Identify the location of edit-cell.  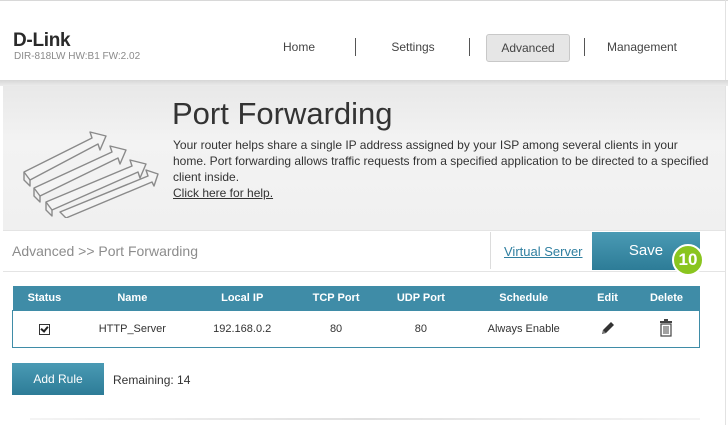
(608, 329).